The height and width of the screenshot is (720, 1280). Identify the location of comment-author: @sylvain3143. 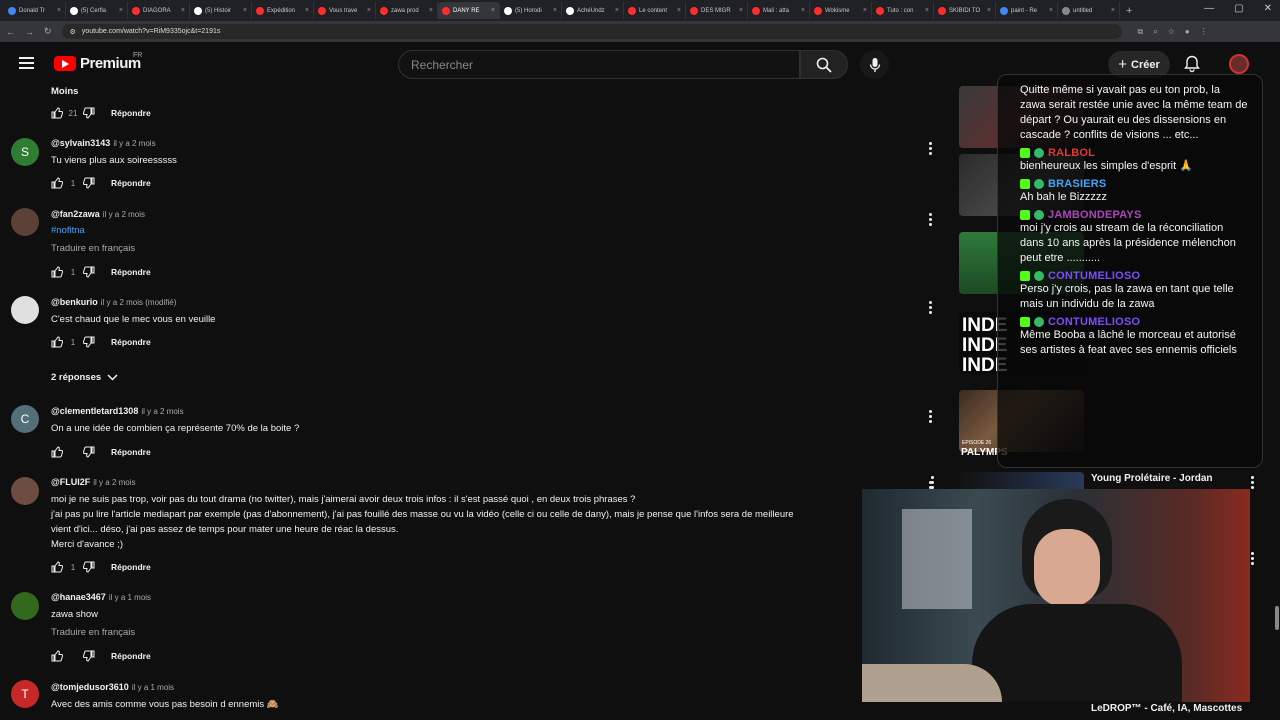
(80, 143).